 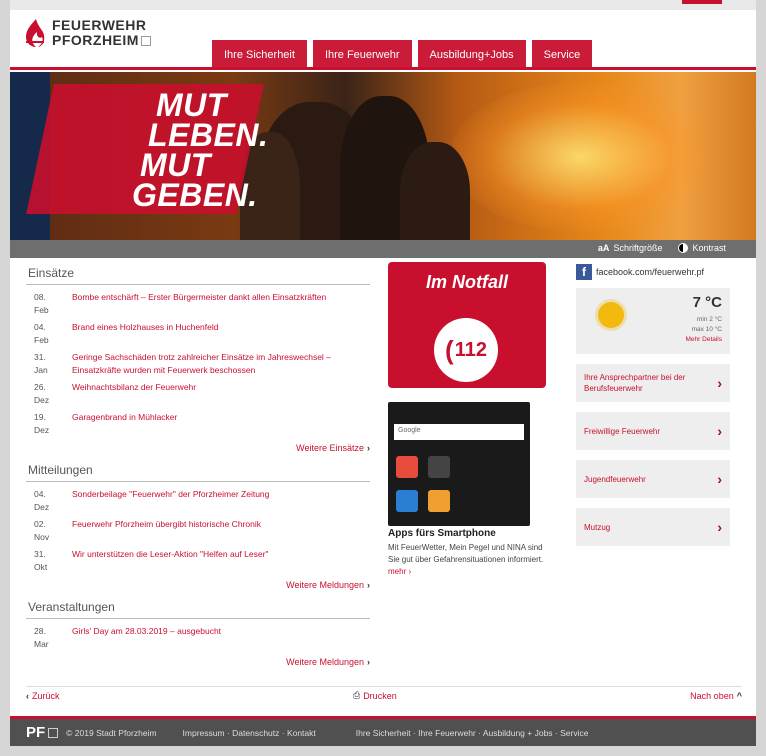 I want to click on apps-more-link: mehr ›, so click(x=399, y=571).